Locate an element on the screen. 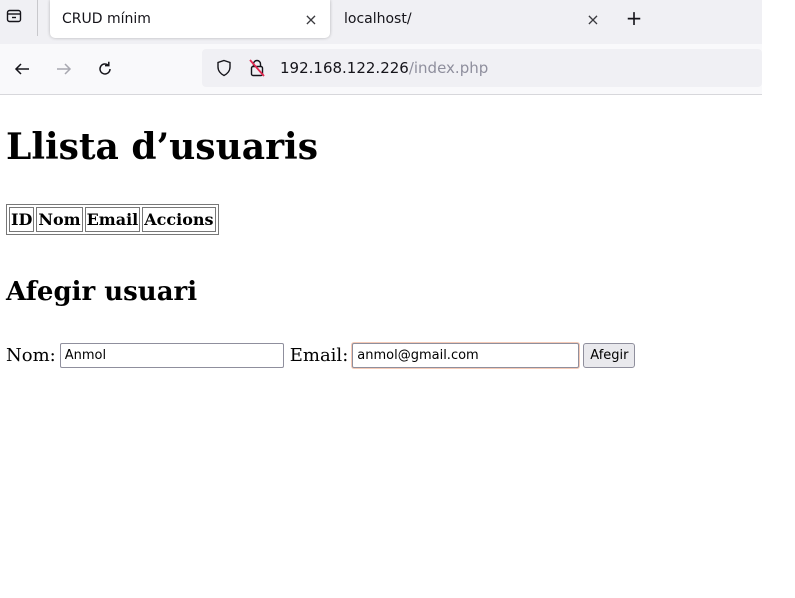  column-header-email: Email is located at coordinates (112, 219).